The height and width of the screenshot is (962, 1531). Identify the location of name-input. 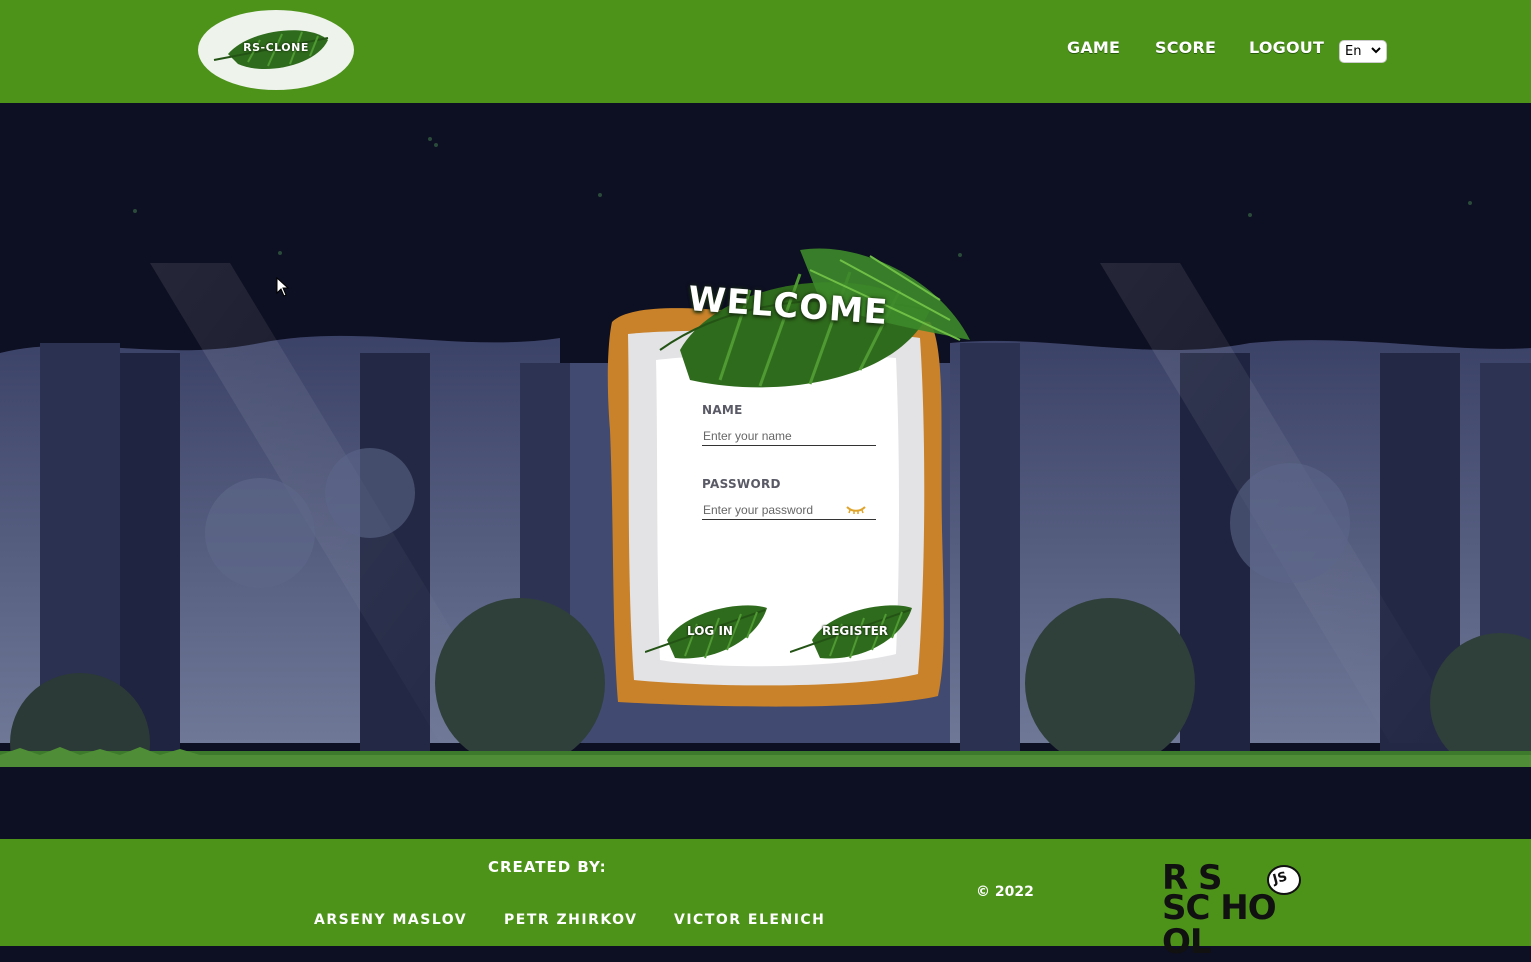
(789, 436).